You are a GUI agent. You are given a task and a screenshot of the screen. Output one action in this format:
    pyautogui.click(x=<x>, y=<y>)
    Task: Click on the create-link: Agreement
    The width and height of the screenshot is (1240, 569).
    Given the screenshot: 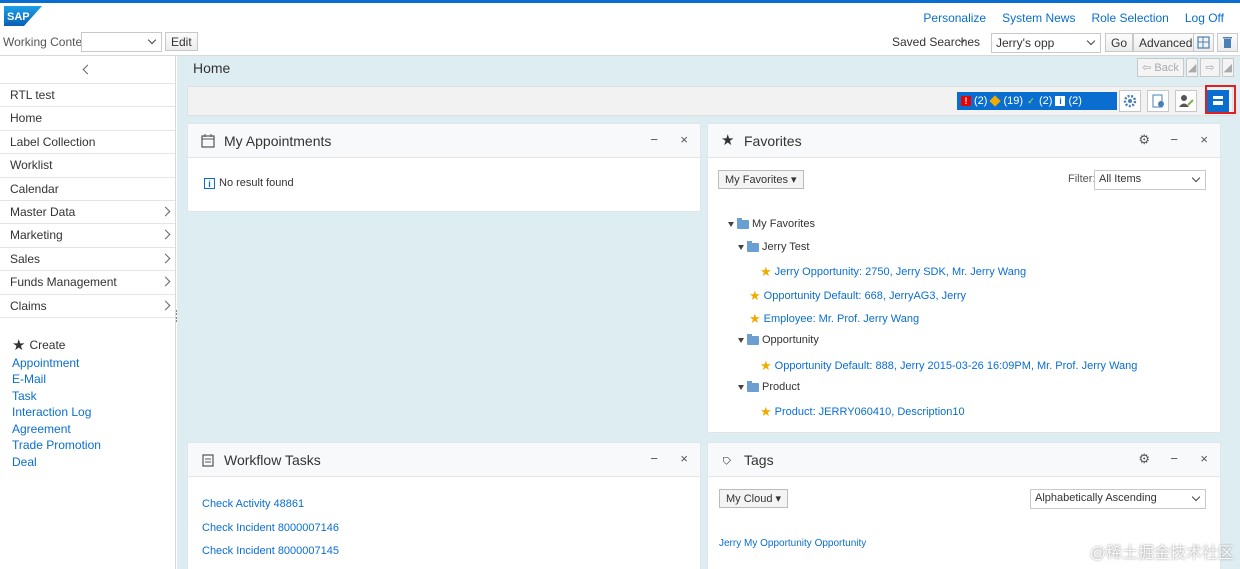 What is the action you would take?
    pyautogui.click(x=88, y=429)
    